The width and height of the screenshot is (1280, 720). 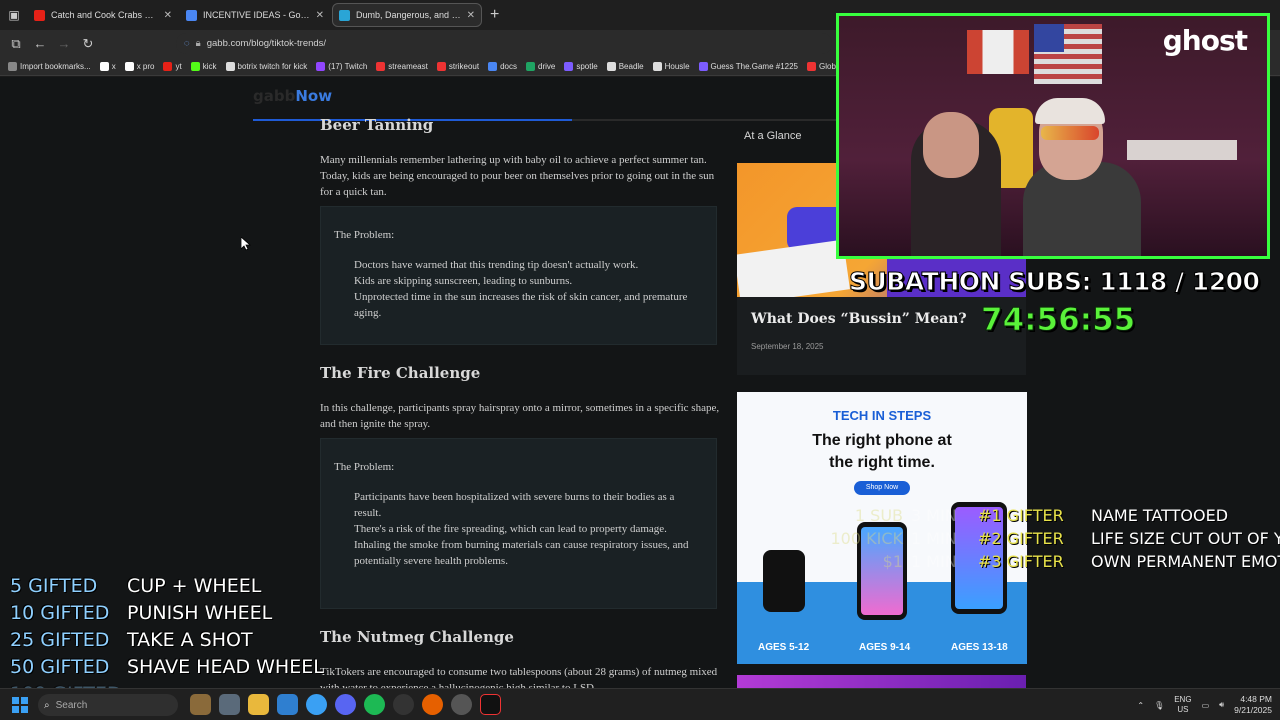 What do you see at coordinates (611, 66) in the screenshot?
I see `beadle-icon` at bounding box center [611, 66].